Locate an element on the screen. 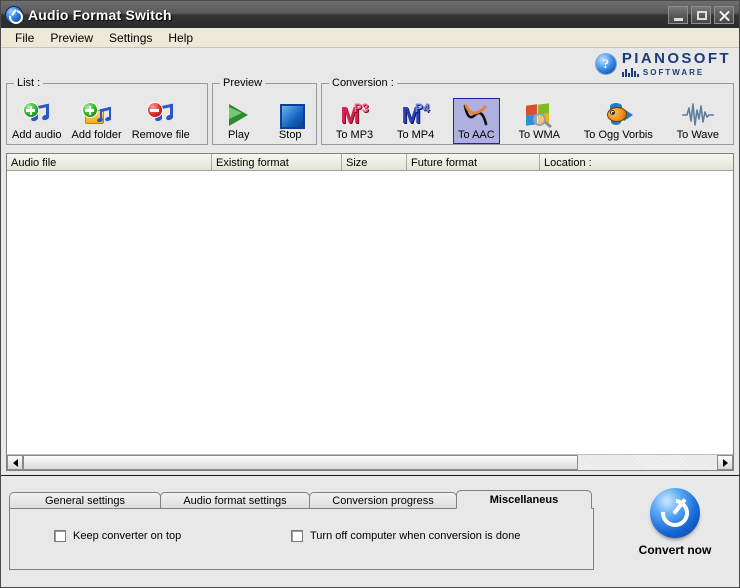 The width and height of the screenshot is (740, 588). column-header-size: Size is located at coordinates (374, 162).